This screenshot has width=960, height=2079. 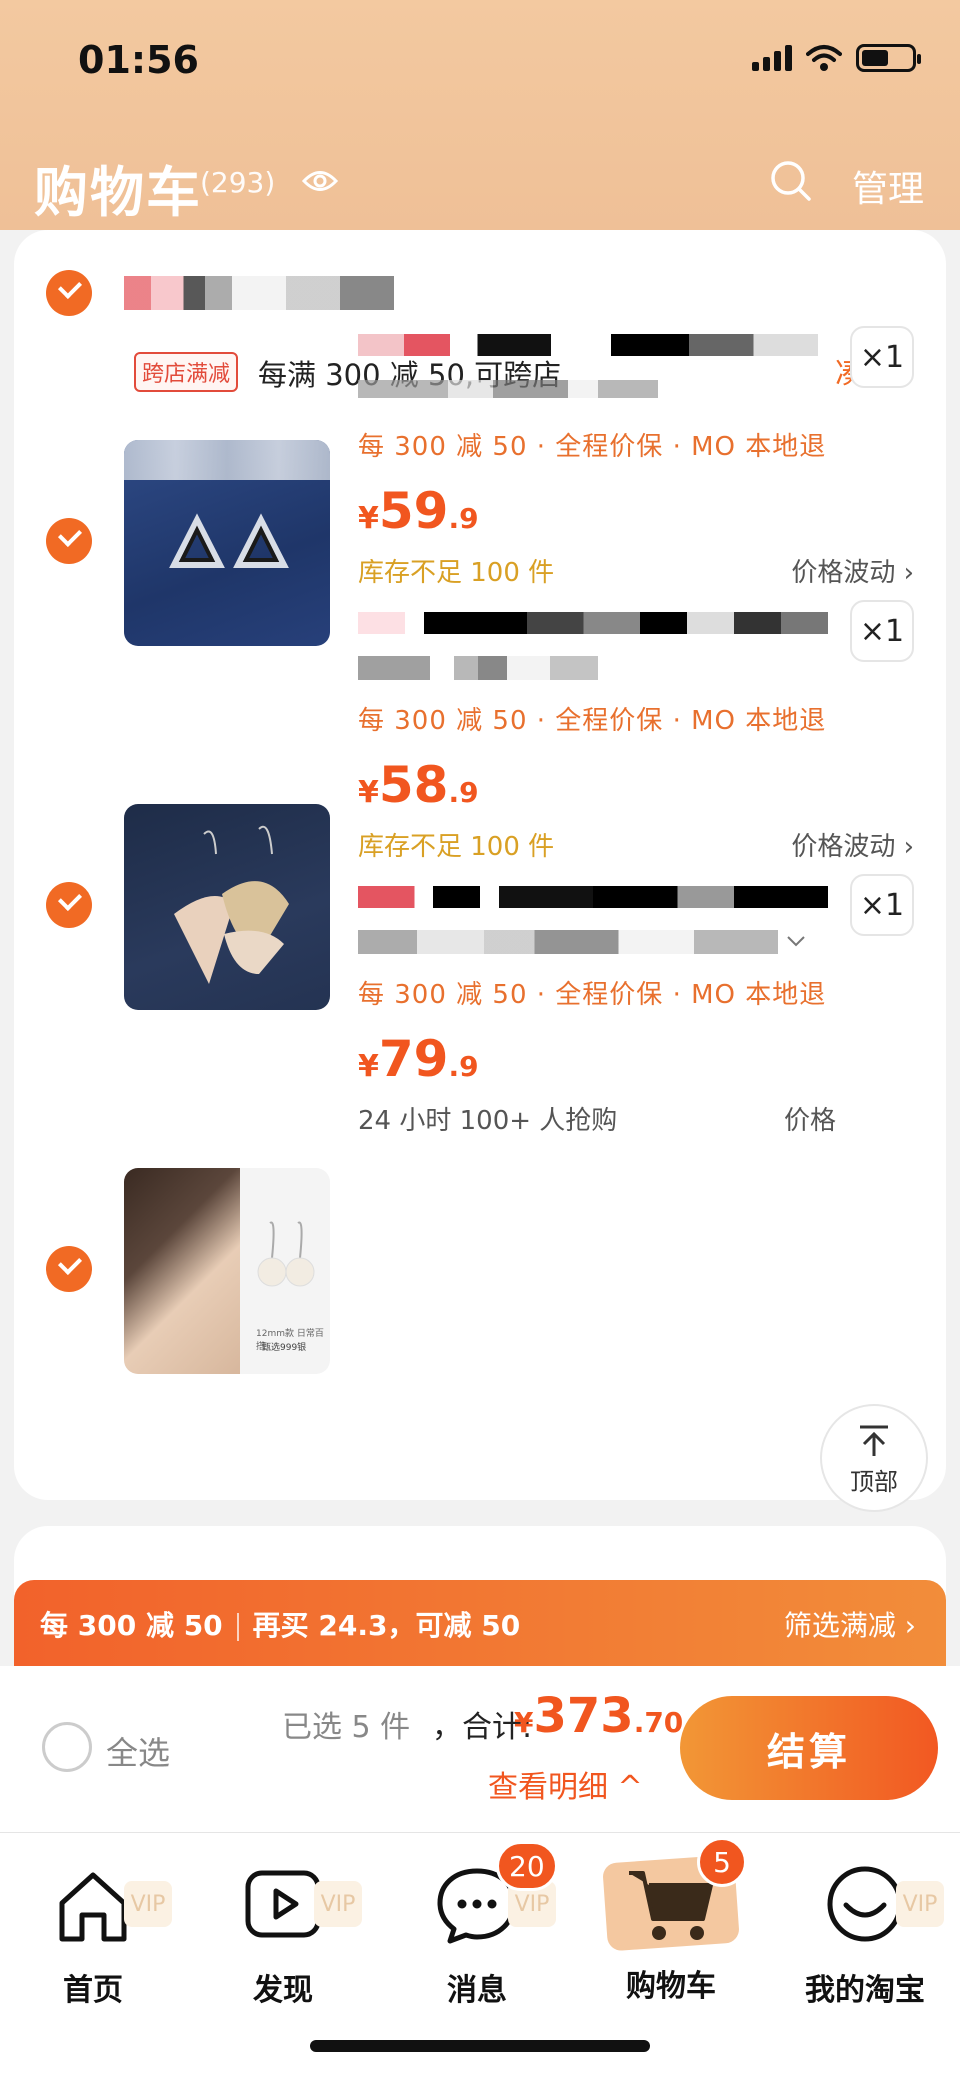 I want to click on item-price: ¥79.9, so click(x=418, y=1059).